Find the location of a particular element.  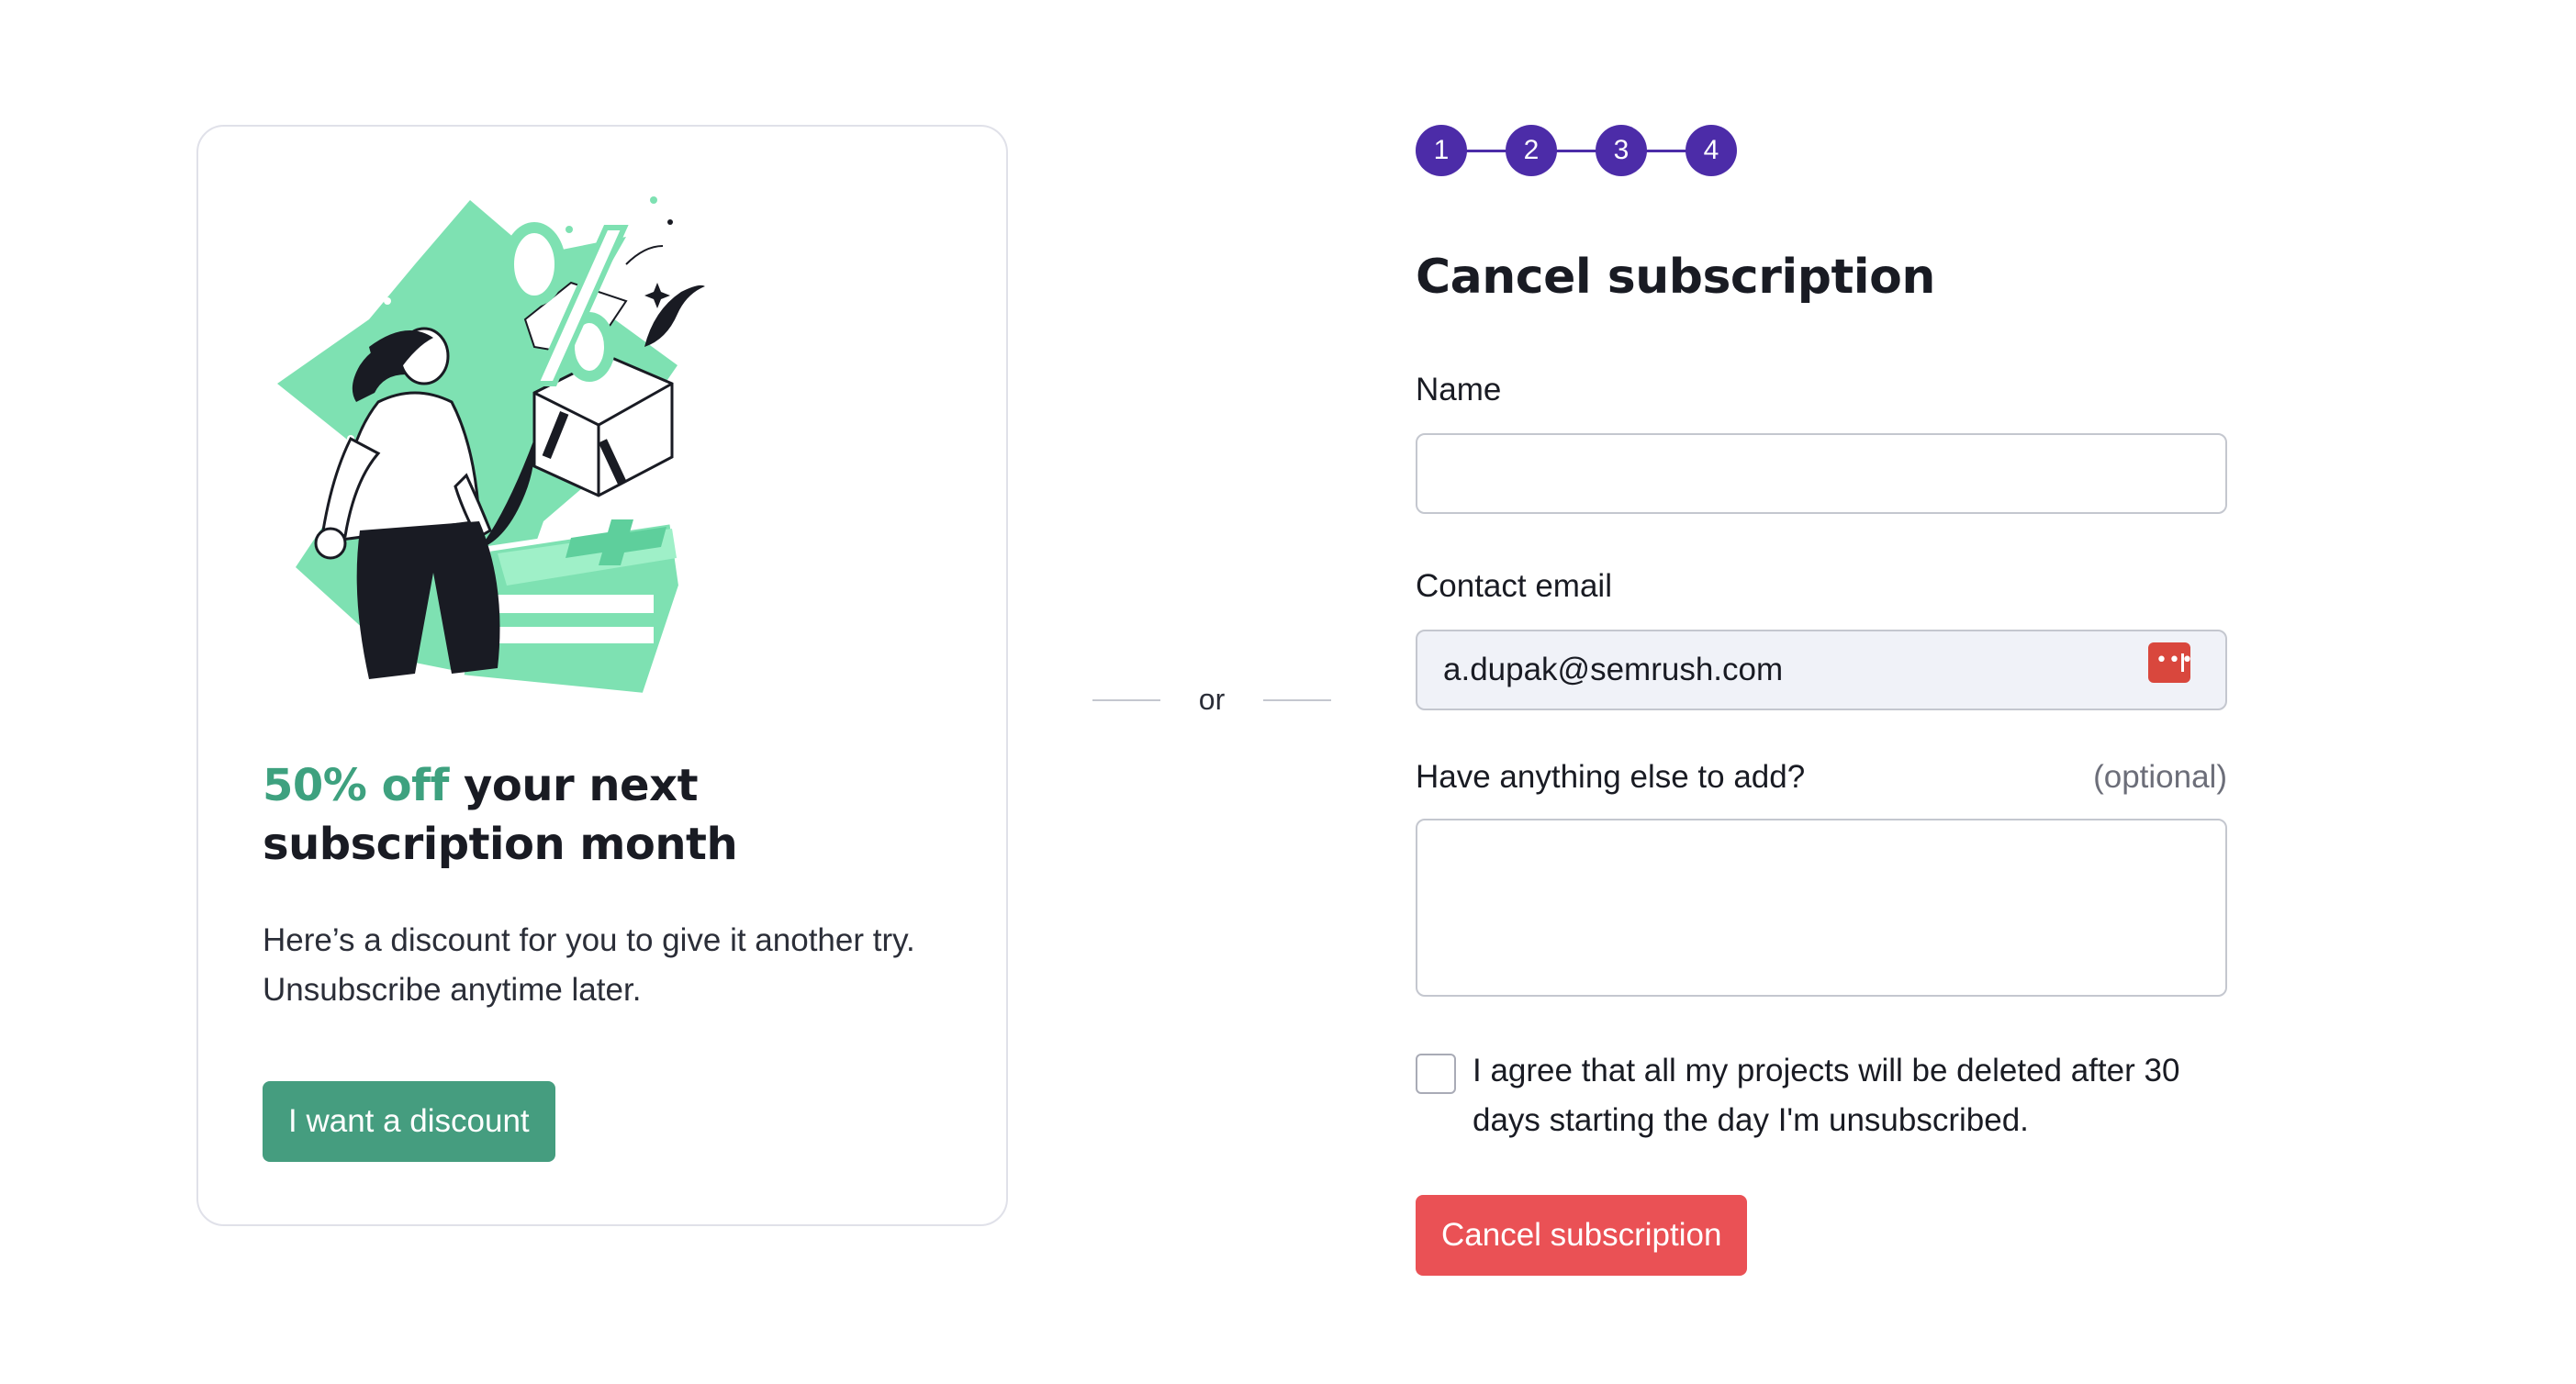

name-label: Name is located at coordinates (1459, 389).